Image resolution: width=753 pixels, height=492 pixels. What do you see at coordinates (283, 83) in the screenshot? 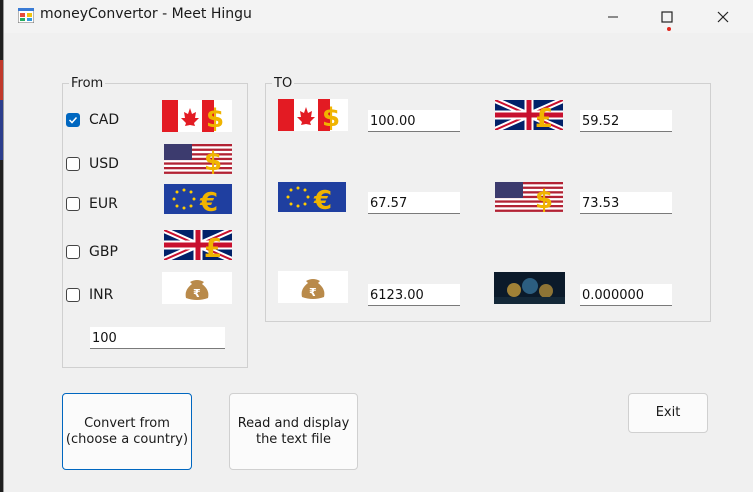
I see `to-legend: TO` at bounding box center [283, 83].